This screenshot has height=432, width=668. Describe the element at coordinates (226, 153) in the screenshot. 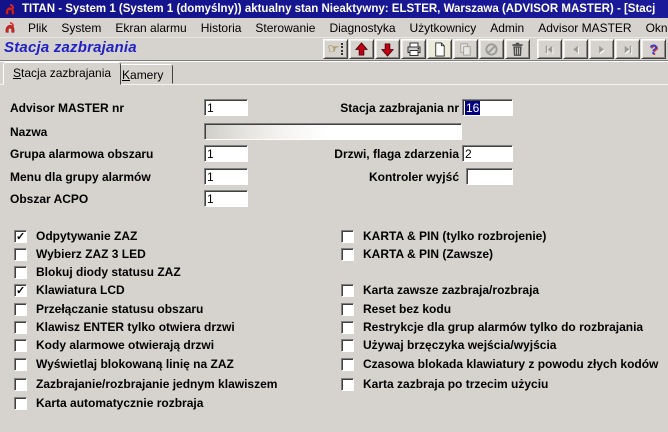

I see `grupa-alarmowa-input` at that location.